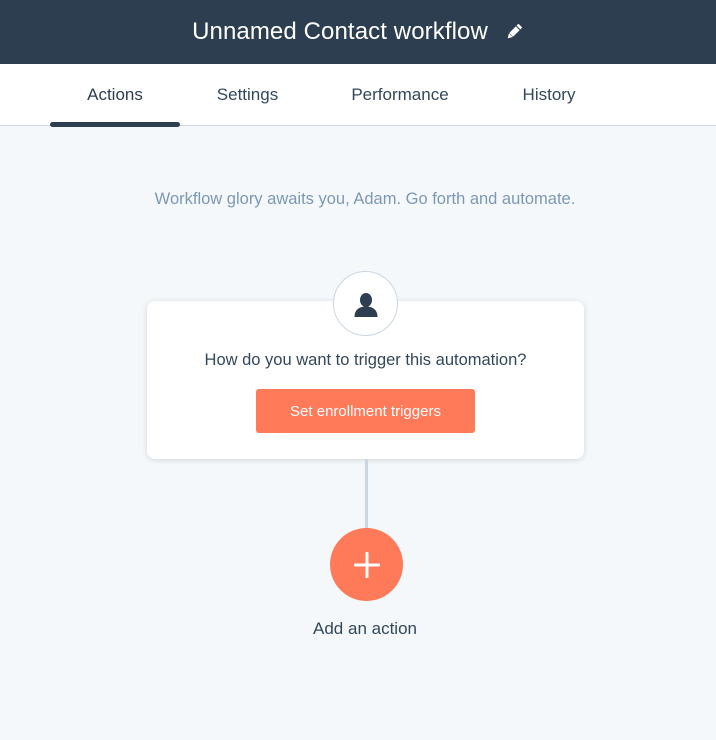 Image resolution: width=716 pixels, height=740 pixels. I want to click on tab-bar: Actions Settings Performance History, so click(358, 95).